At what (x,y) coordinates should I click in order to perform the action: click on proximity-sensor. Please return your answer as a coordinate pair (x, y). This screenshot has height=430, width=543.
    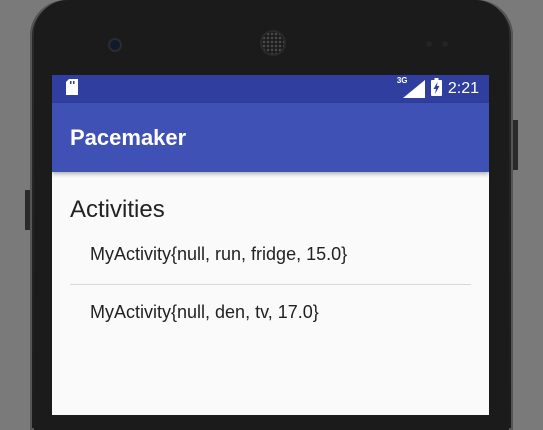
    Looking at the image, I should click on (429, 44).